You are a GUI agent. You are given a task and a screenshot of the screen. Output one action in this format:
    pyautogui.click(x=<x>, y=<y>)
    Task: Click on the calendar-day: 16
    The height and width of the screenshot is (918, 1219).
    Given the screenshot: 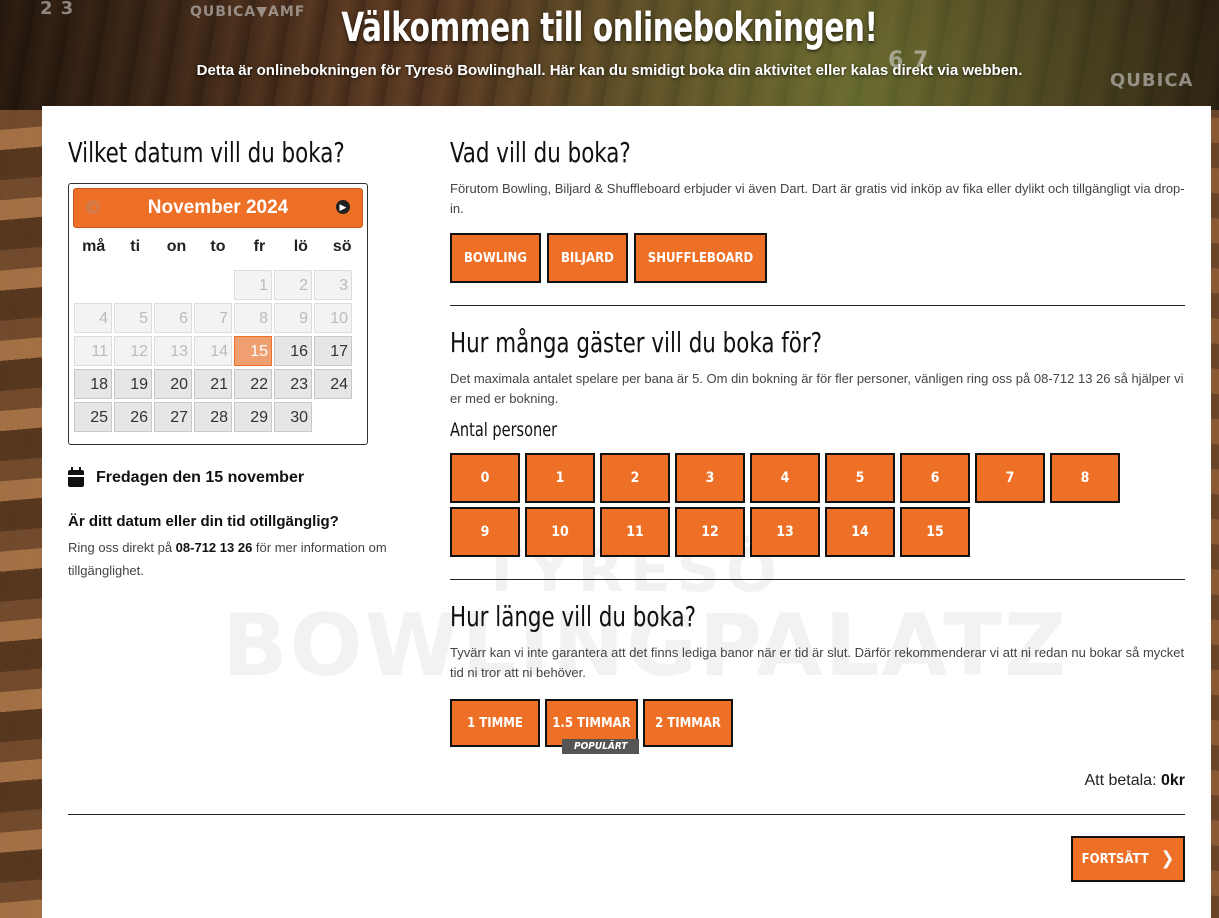 What is the action you would take?
    pyautogui.click(x=293, y=351)
    